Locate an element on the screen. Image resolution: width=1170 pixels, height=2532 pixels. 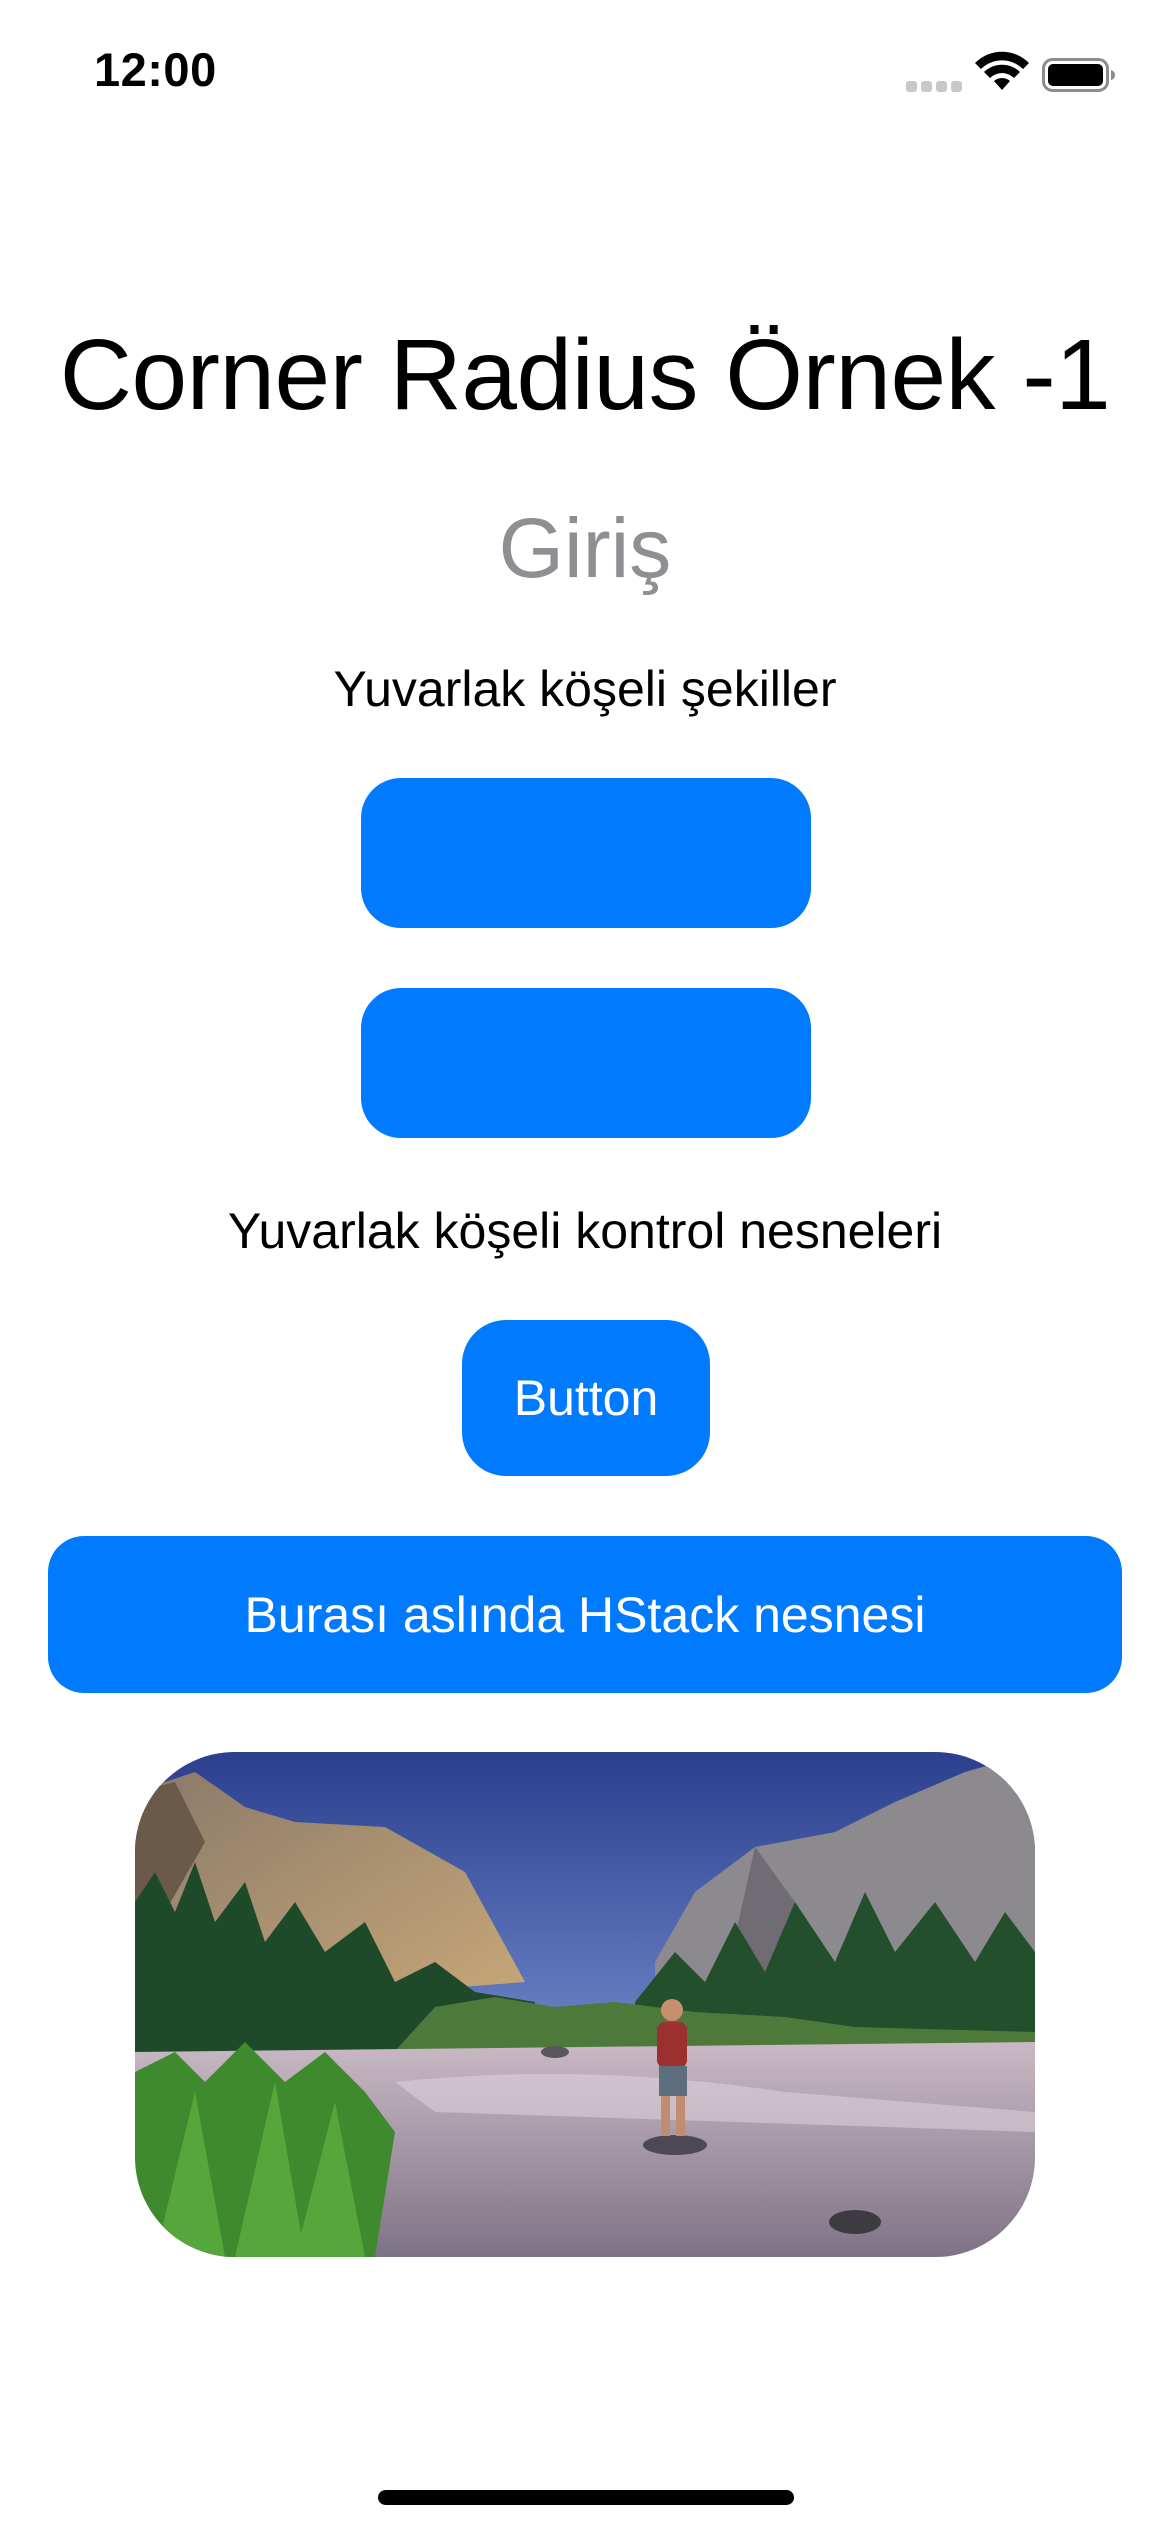
controls-section-label: Yuvarlak köşeli kontrol nesneleri is located at coordinates (585, 1231).